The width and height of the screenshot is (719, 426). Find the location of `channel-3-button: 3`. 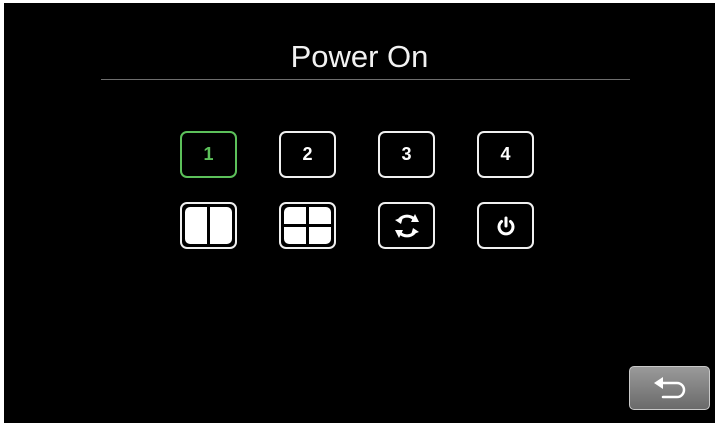

channel-3-button: 3 is located at coordinates (406, 154).